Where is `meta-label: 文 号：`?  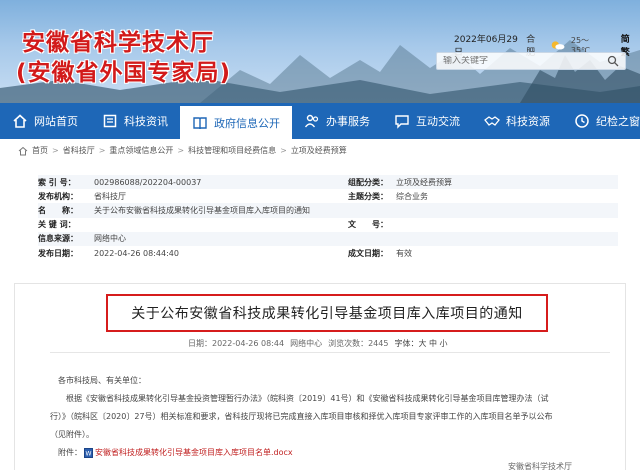 meta-label: 文 号： is located at coordinates (368, 225).